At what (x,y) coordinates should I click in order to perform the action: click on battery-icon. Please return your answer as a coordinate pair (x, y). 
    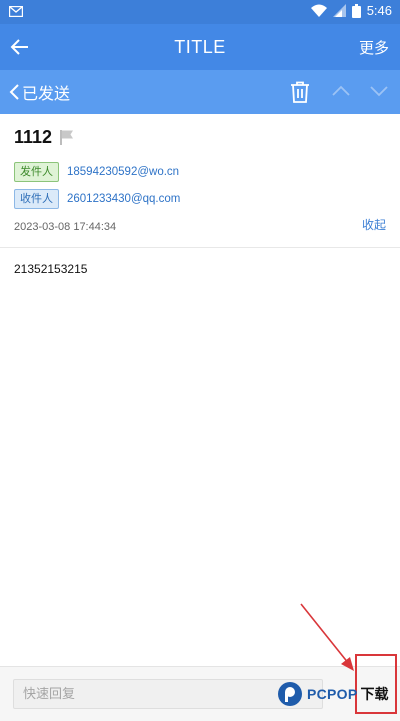
    Looking at the image, I should click on (356, 10).